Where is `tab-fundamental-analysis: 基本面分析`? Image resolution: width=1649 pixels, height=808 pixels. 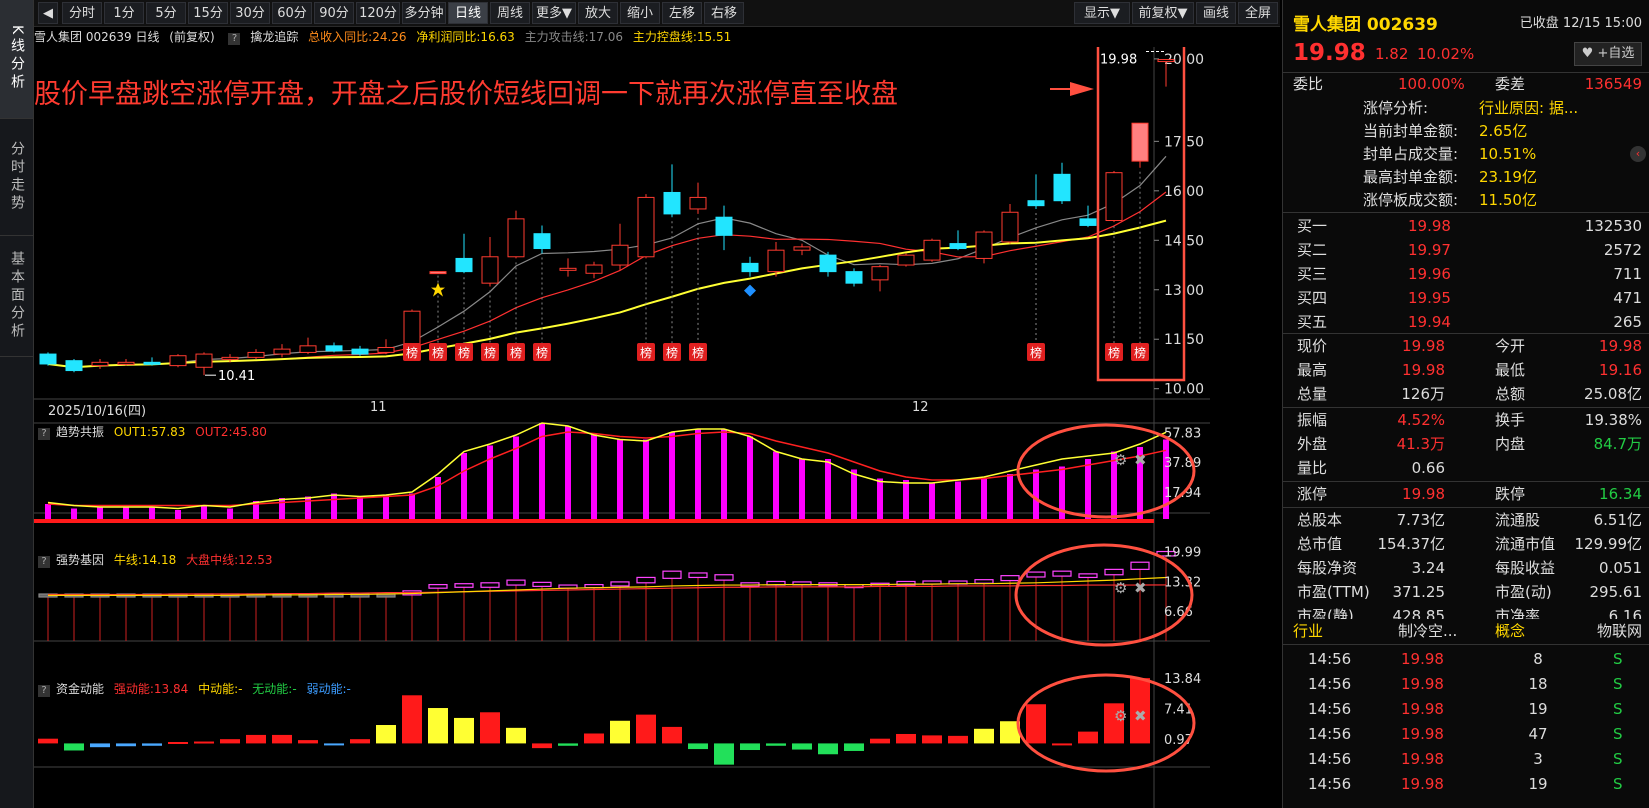 tab-fundamental-analysis: 基本面分析 is located at coordinates (16, 296).